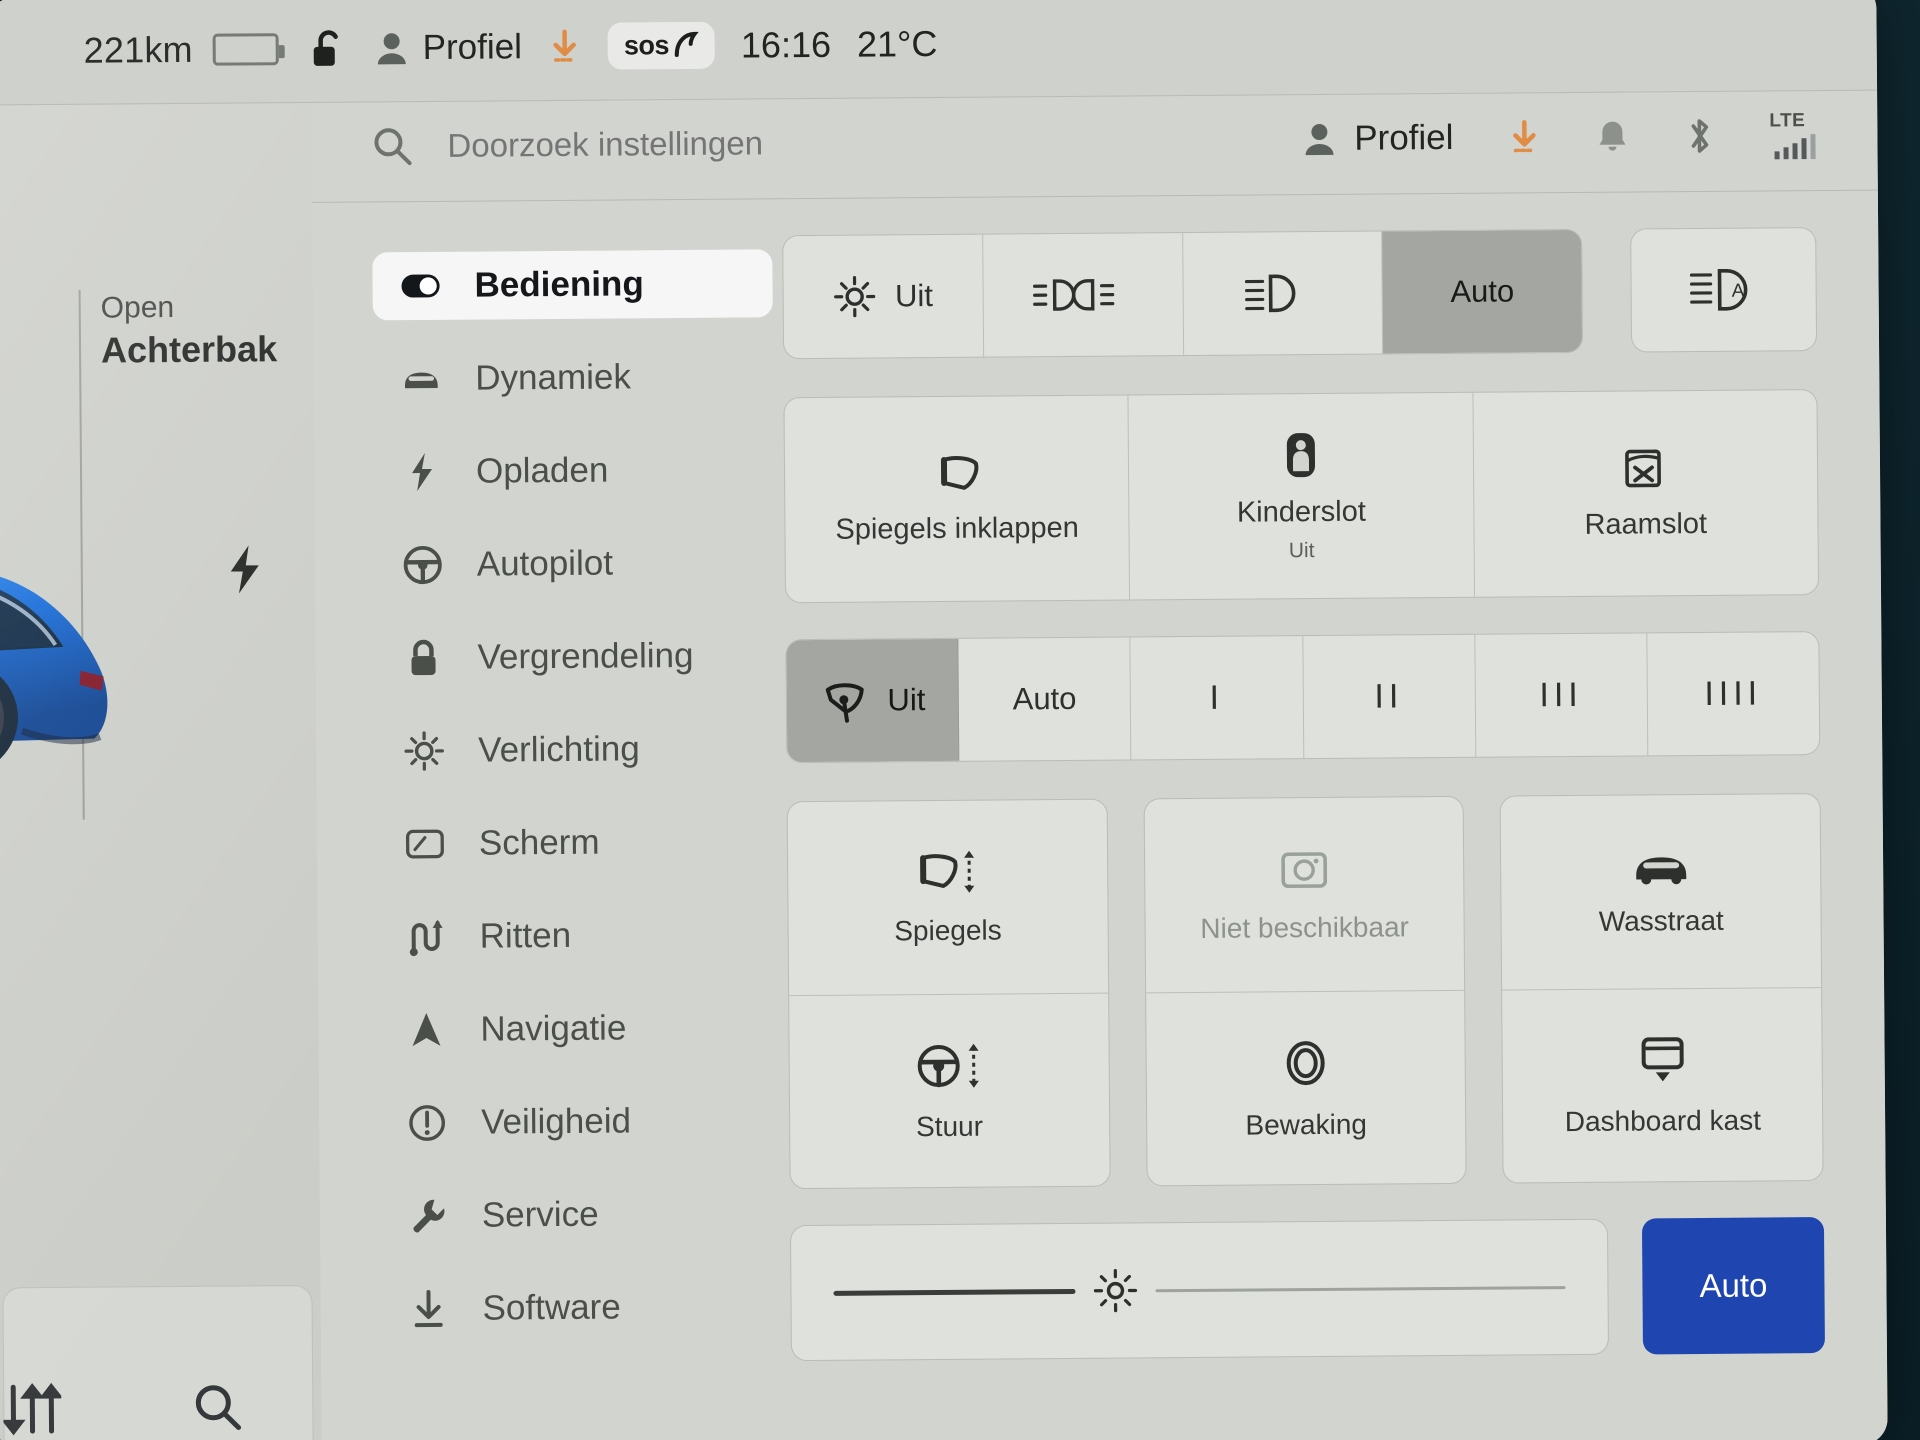  Describe the element at coordinates (1305, 928) in the screenshot. I see `camera-unavailable-label: Niet beschikbaar` at that location.